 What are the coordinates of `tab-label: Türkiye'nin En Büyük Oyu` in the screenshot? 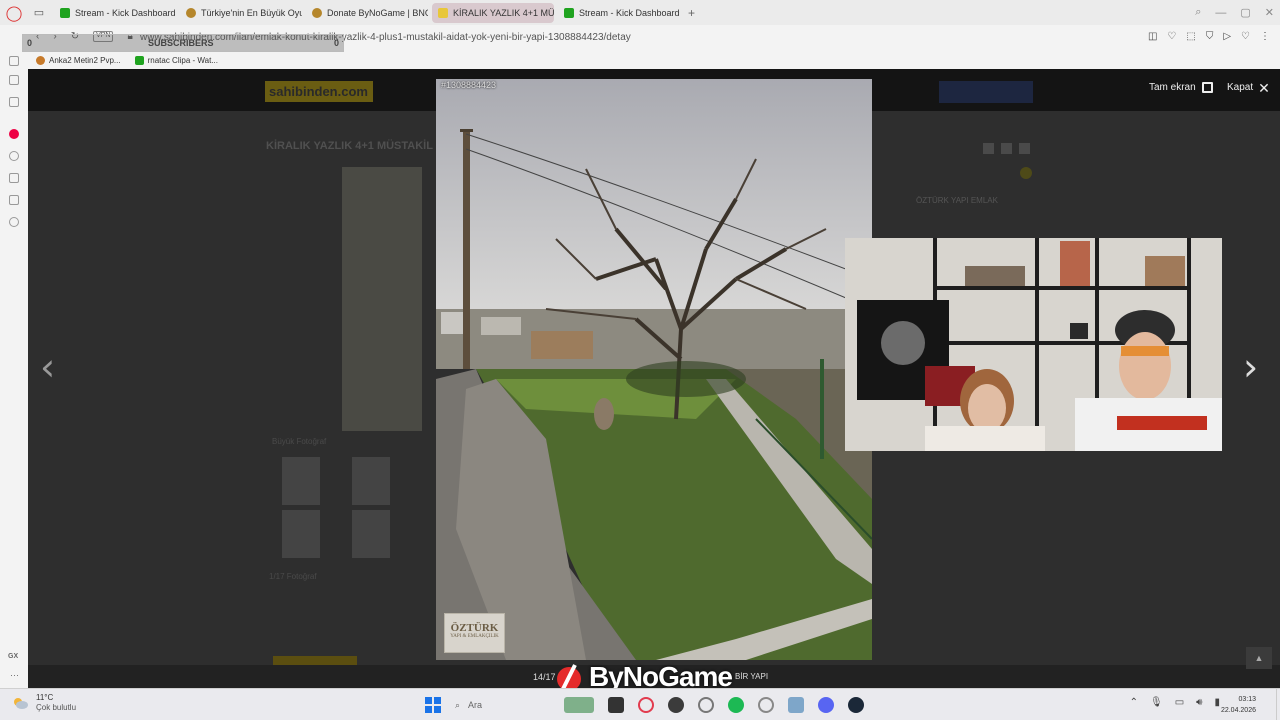 It's located at (251, 12).